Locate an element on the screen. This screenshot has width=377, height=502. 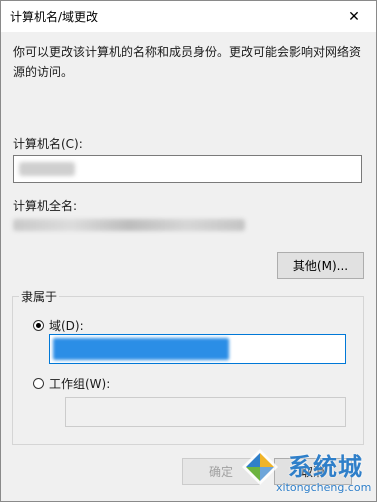
watermark-brand-cn: 系统城 is located at coordinates (325, 467).